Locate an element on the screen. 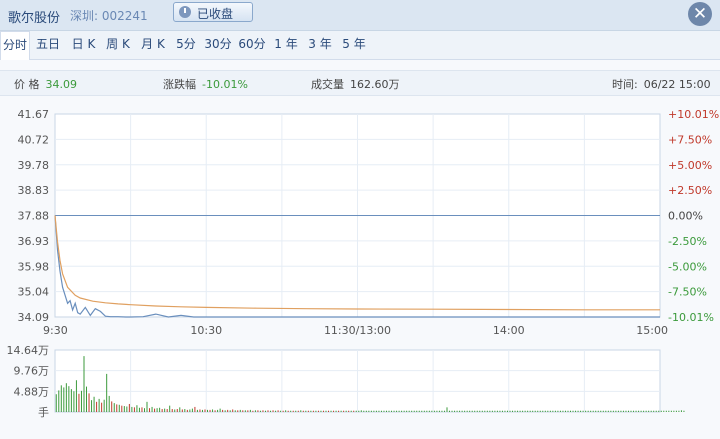 The image size is (720, 439). y-tick-label-left: 38.83 is located at coordinates (34, 190).